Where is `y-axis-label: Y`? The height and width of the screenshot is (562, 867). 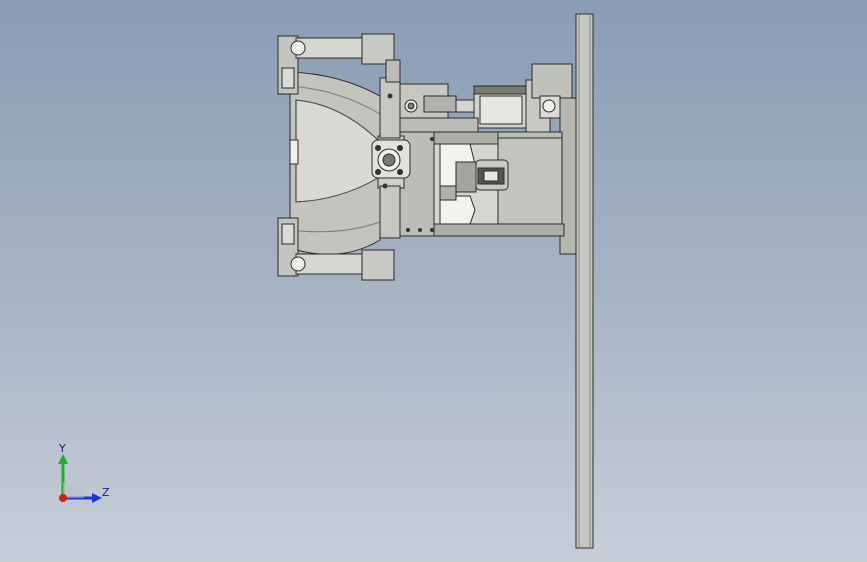
y-axis-label: Y is located at coordinates (62, 448).